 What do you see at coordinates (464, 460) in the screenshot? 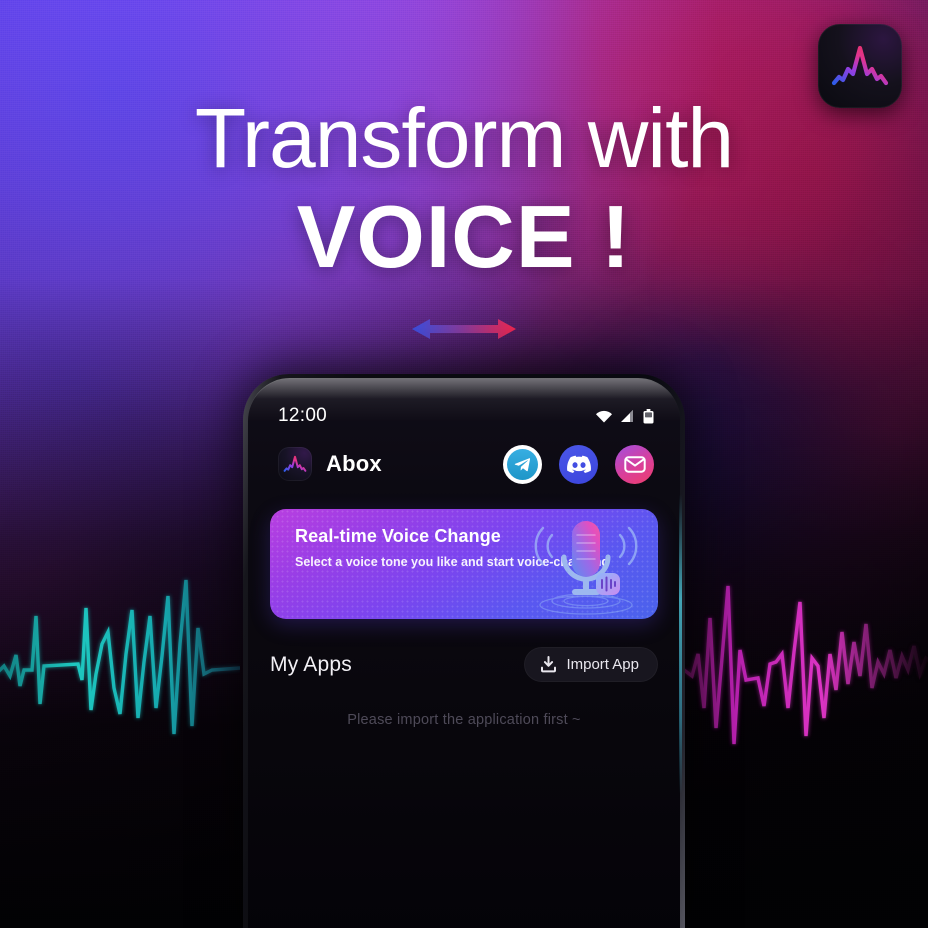
I see `app-header: Abox` at bounding box center [464, 460].